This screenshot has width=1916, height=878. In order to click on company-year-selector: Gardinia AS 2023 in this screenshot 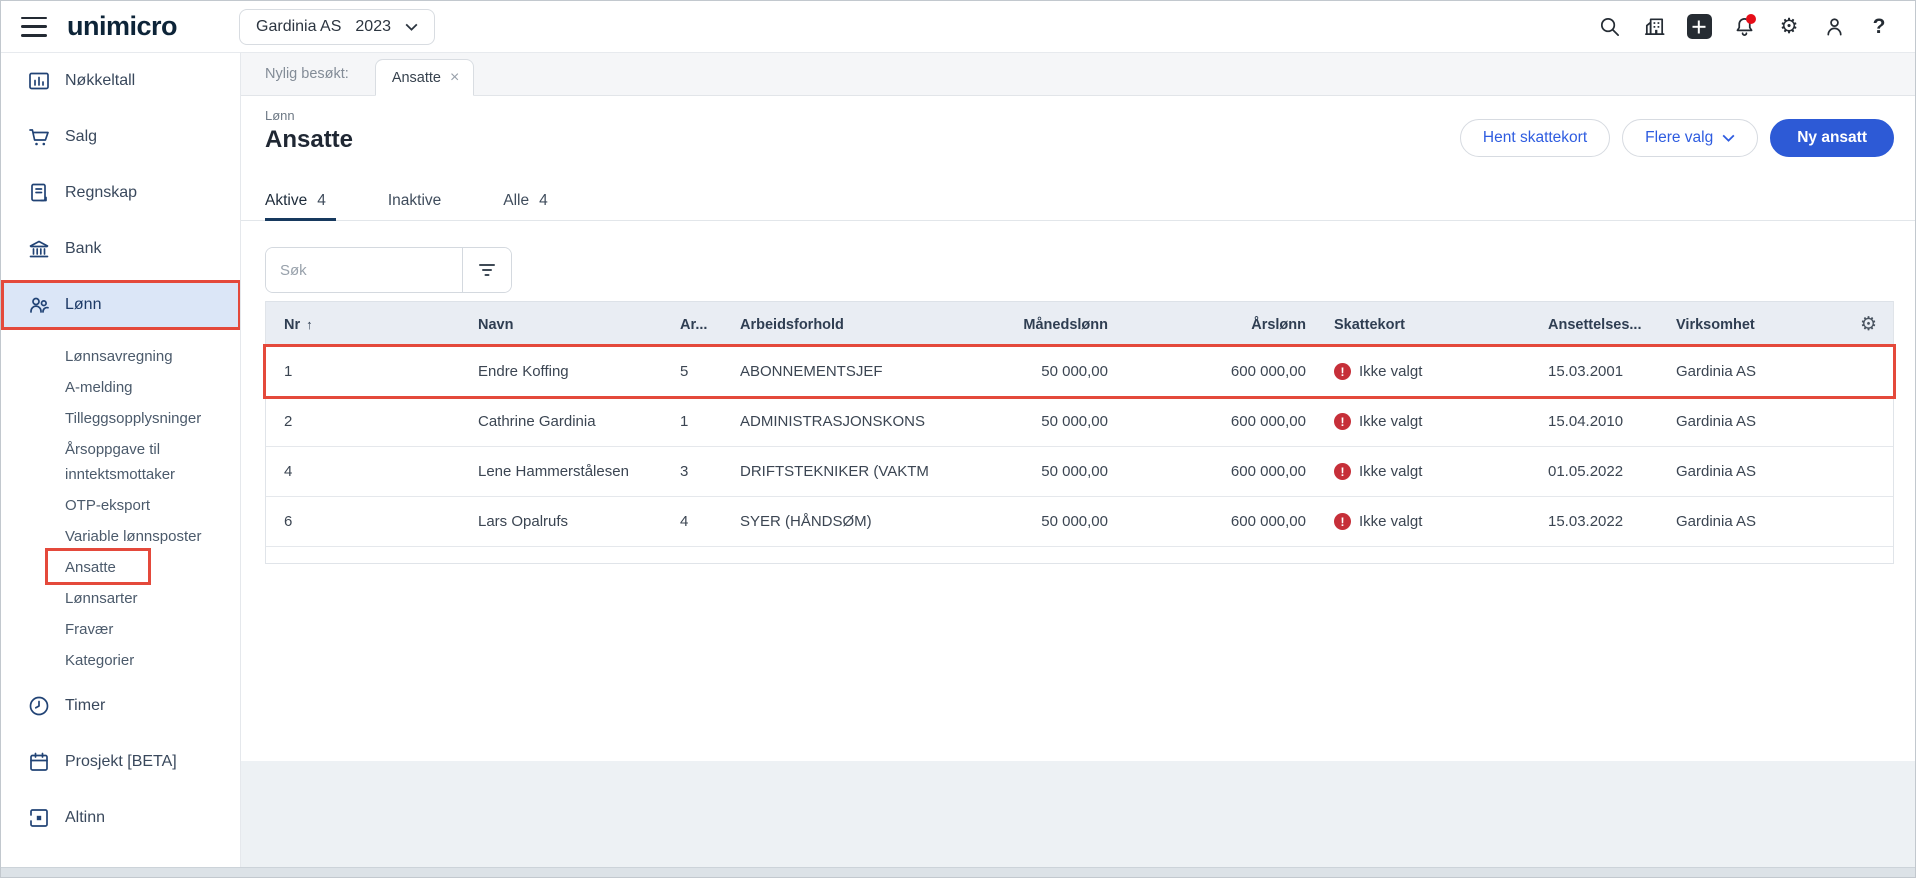, I will do `click(337, 26)`.